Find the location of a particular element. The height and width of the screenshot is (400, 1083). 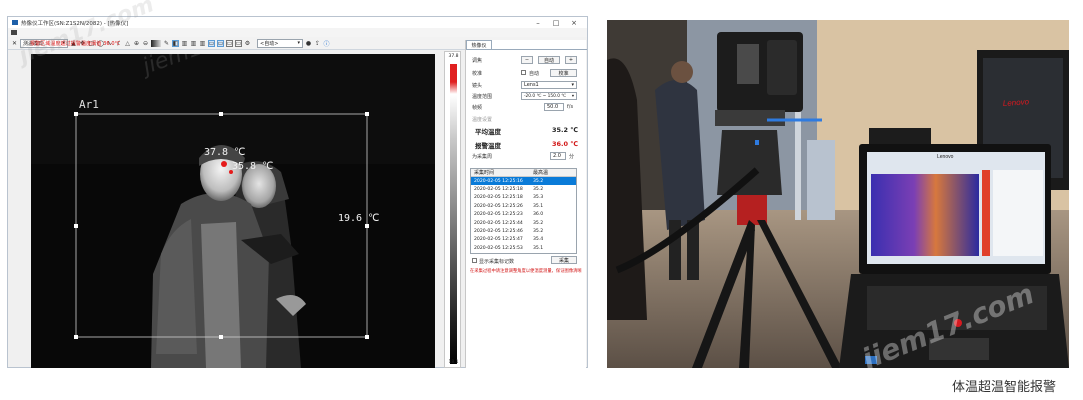

export-icon: ⇪ is located at coordinates (317, 43).